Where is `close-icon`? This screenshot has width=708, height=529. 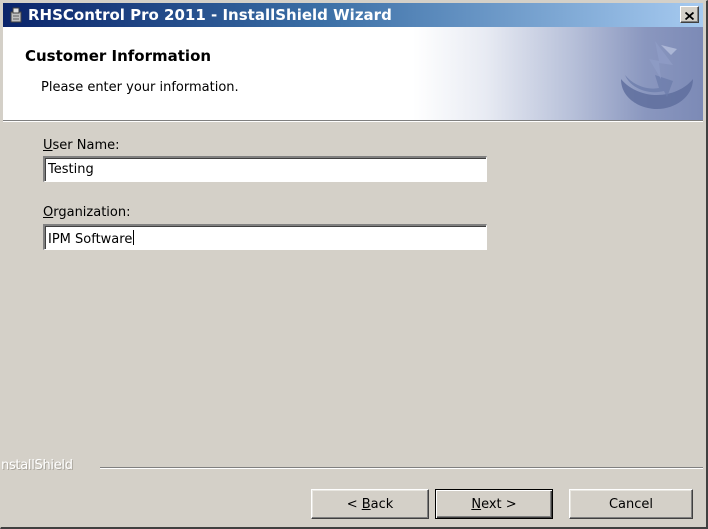 close-icon is located at coordinates (689, 14).